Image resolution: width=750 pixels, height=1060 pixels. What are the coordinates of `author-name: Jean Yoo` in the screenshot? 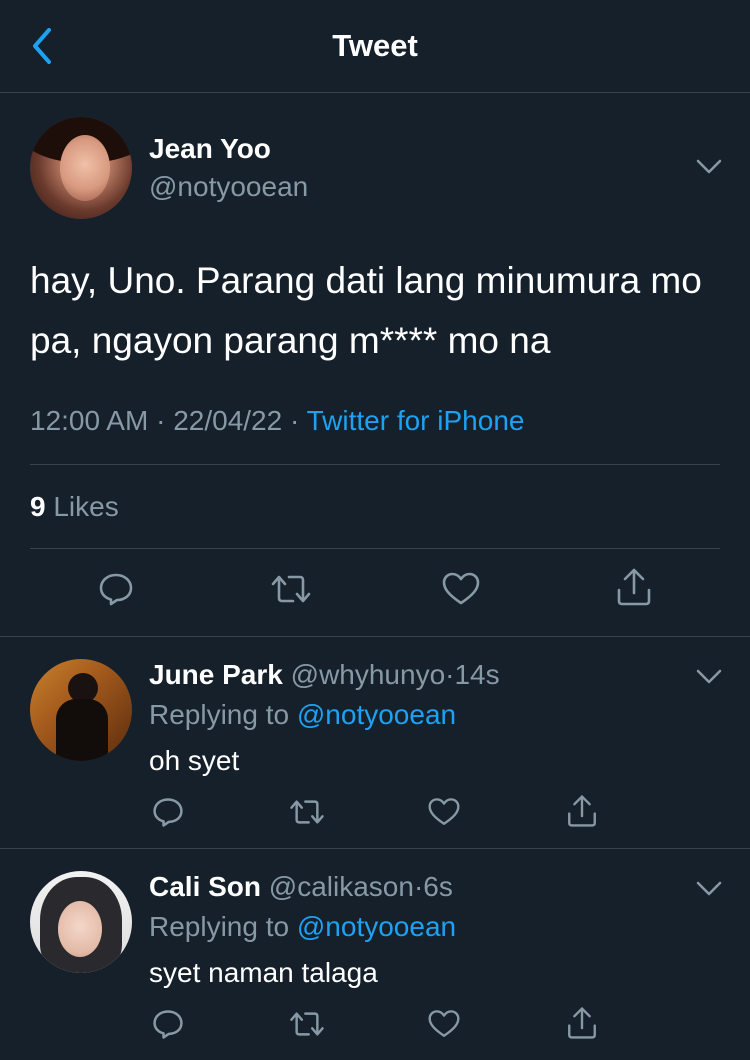 It's located at (210, 149).